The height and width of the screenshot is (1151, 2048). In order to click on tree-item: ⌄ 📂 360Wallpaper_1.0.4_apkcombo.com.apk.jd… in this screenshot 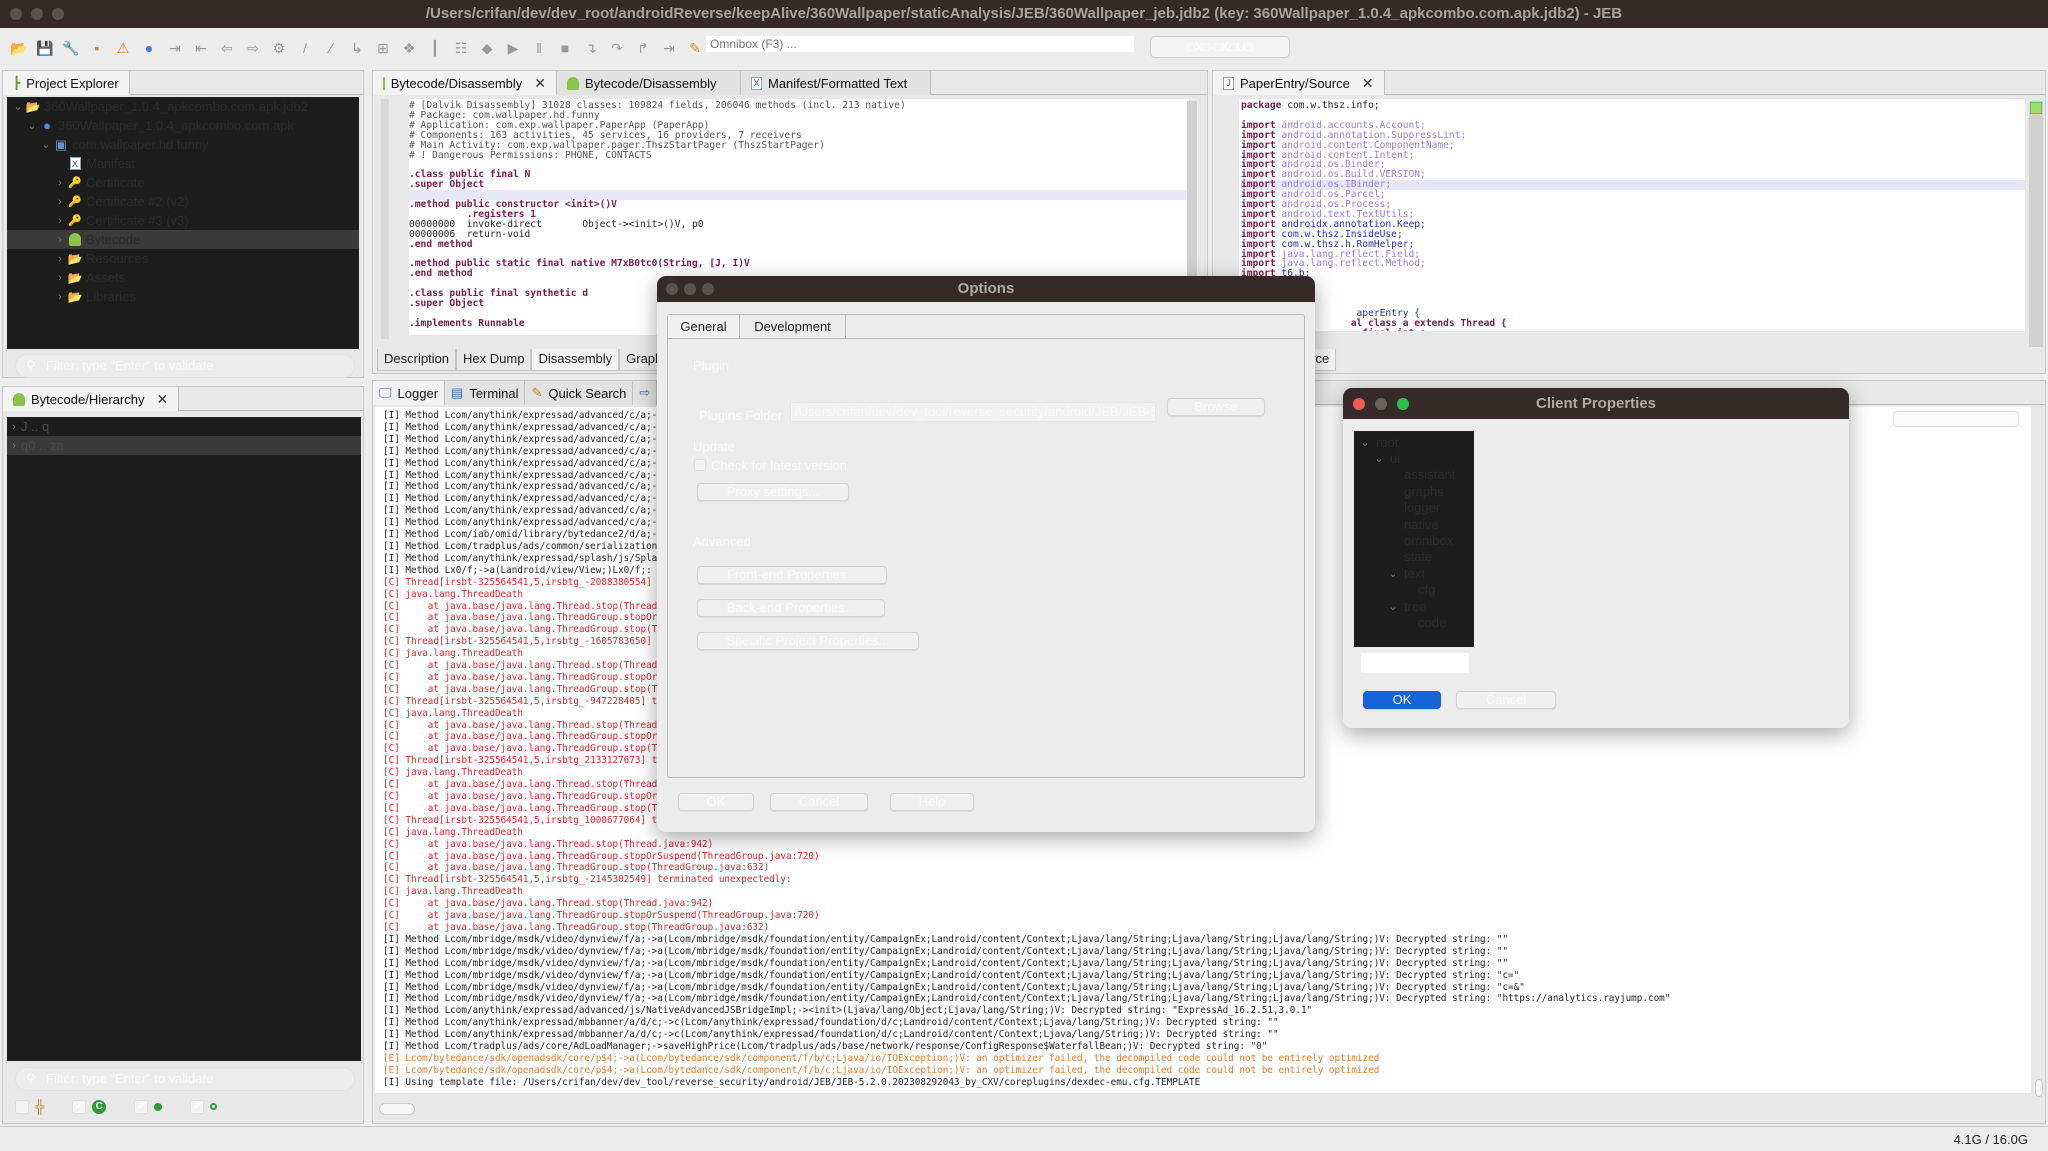, I will do `click(183, 106)`.